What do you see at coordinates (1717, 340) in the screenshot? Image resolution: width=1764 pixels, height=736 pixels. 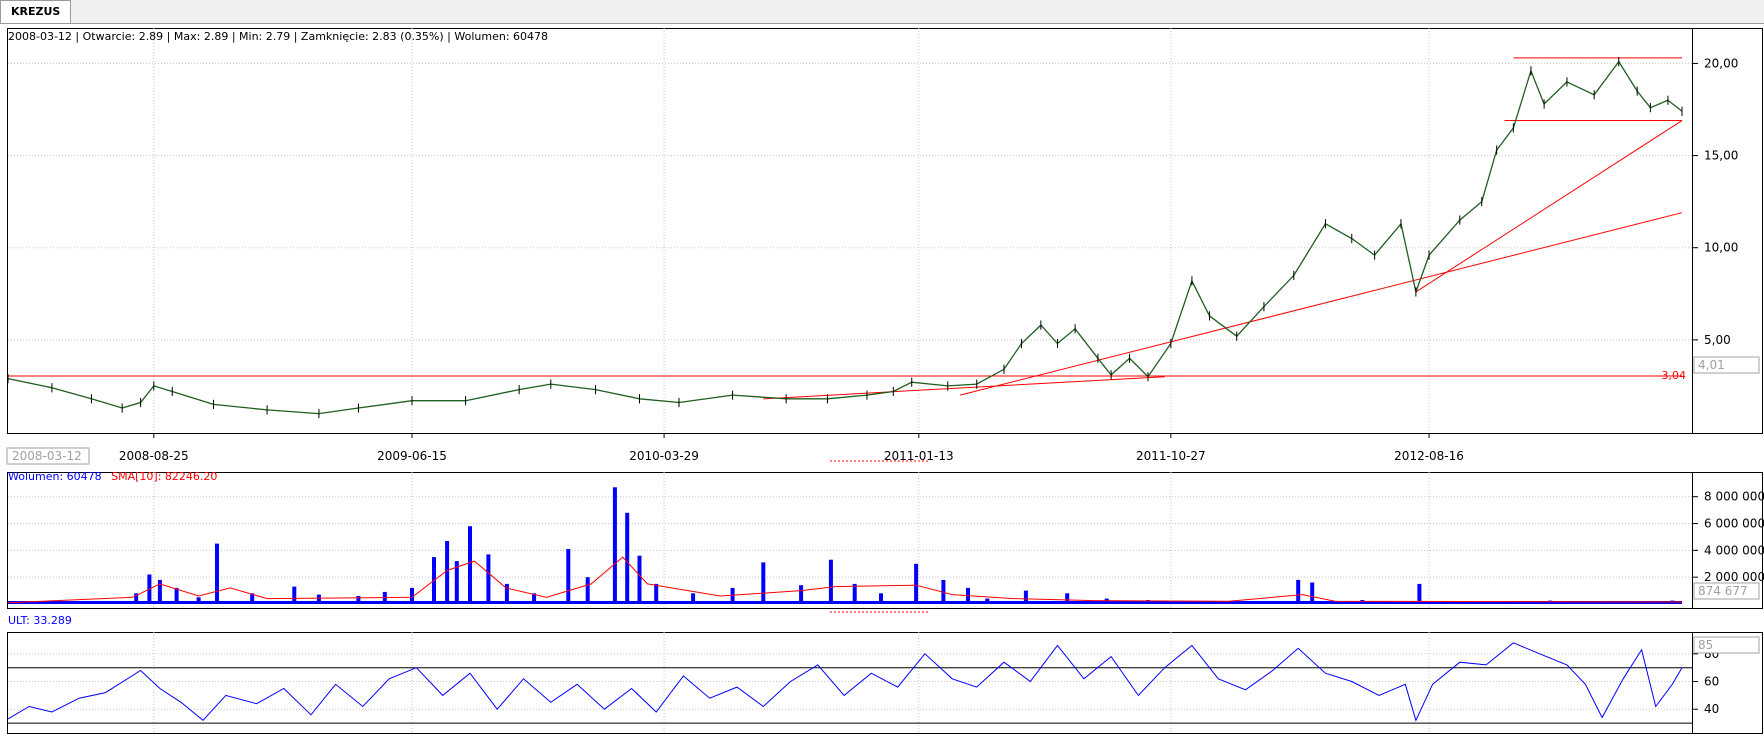 I see `price-y-tick-label: 5,00` at bounding box center [1717, 340].